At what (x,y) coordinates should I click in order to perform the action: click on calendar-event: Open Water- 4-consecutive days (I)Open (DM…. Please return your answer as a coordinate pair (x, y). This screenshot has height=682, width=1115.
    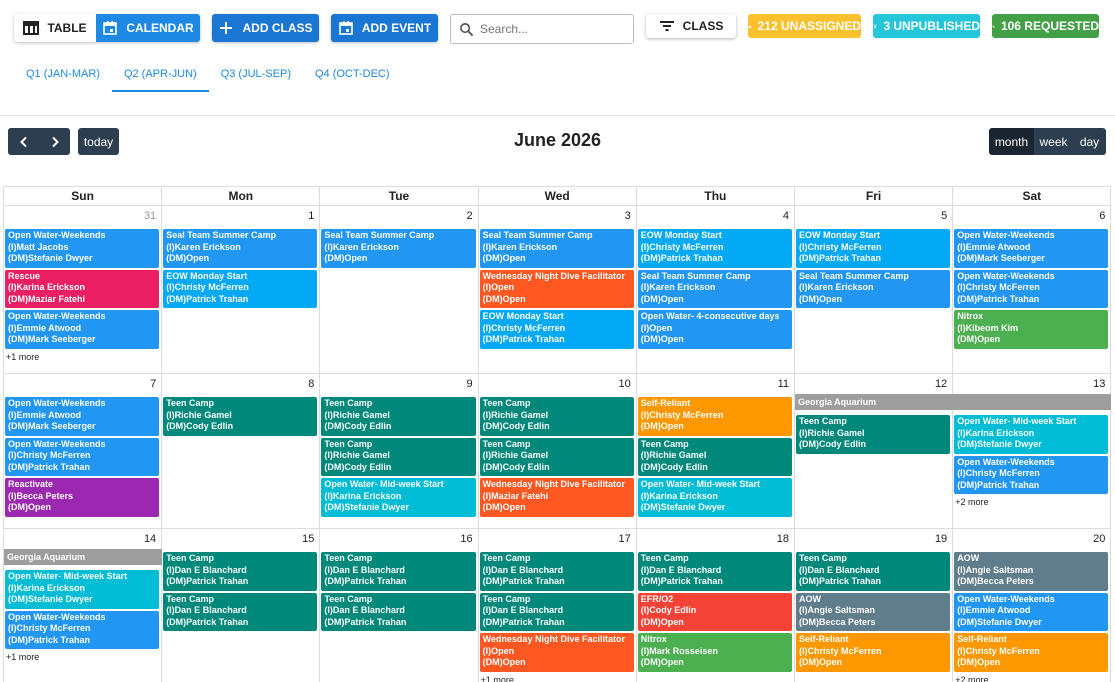
    Looking at the image, I should click on (714, 329).